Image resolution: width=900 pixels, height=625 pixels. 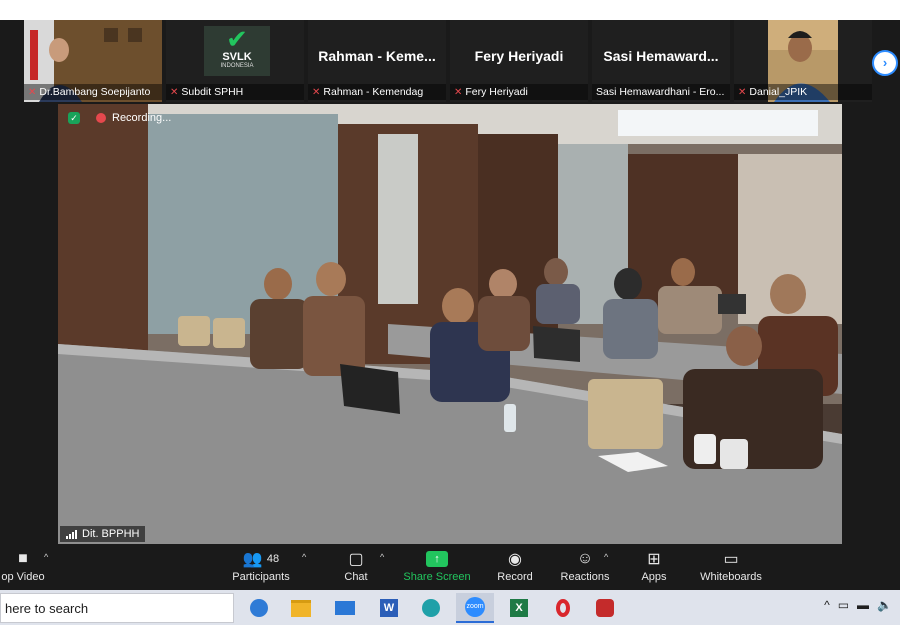 I want to click on participants-button: 👥 48 Participants, so click(x=261, y=569).